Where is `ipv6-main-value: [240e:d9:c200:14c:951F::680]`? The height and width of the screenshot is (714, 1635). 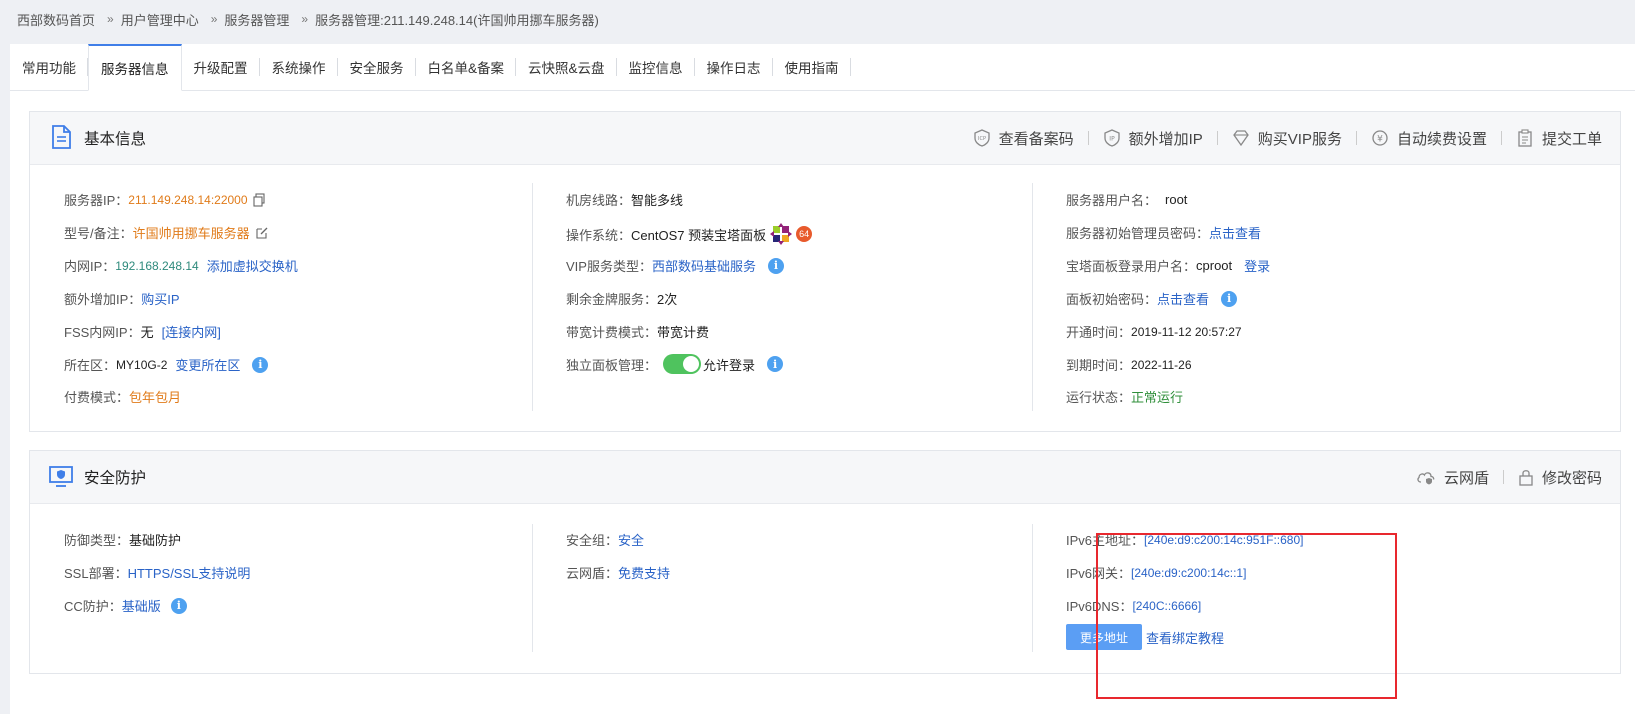
ipv6-main-value: [240e:d9:c200:14c:951F::680] is located at coordinates (1224, 539).